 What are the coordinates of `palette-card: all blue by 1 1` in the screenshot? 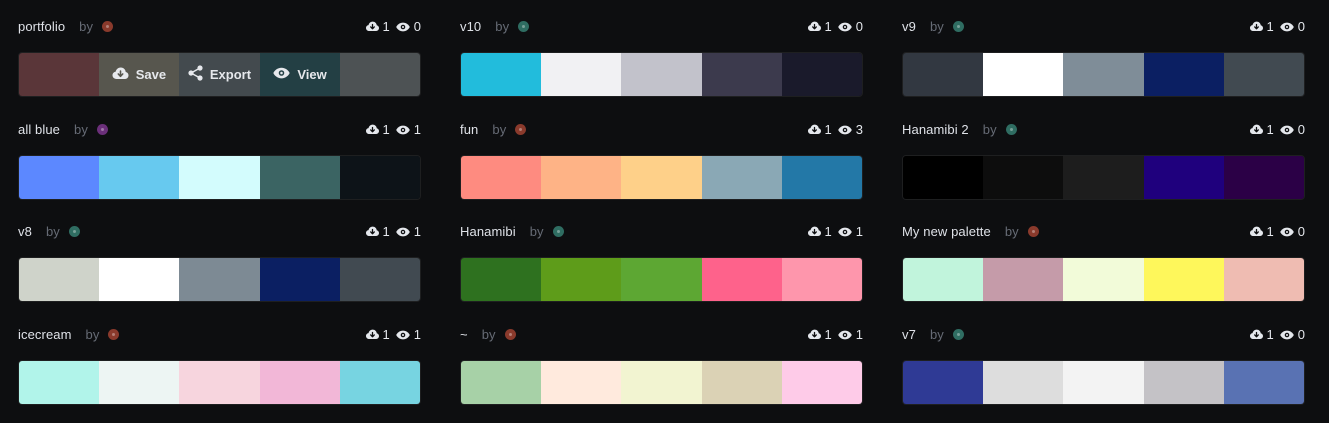 It's located at (219, 151).